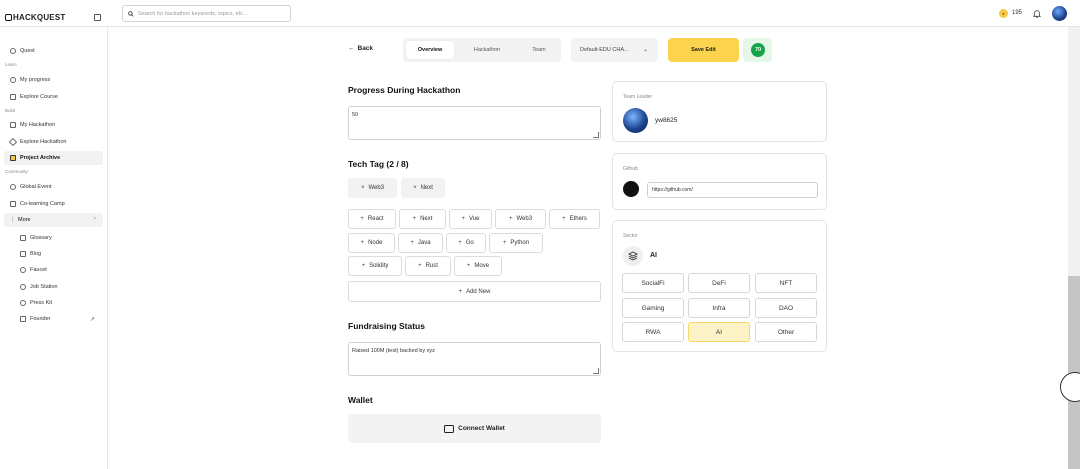  What do you see at coordinates (786, 308) in the screenshot?
I see `sector-option-dao: DAO` at bounding box center [786, 308].